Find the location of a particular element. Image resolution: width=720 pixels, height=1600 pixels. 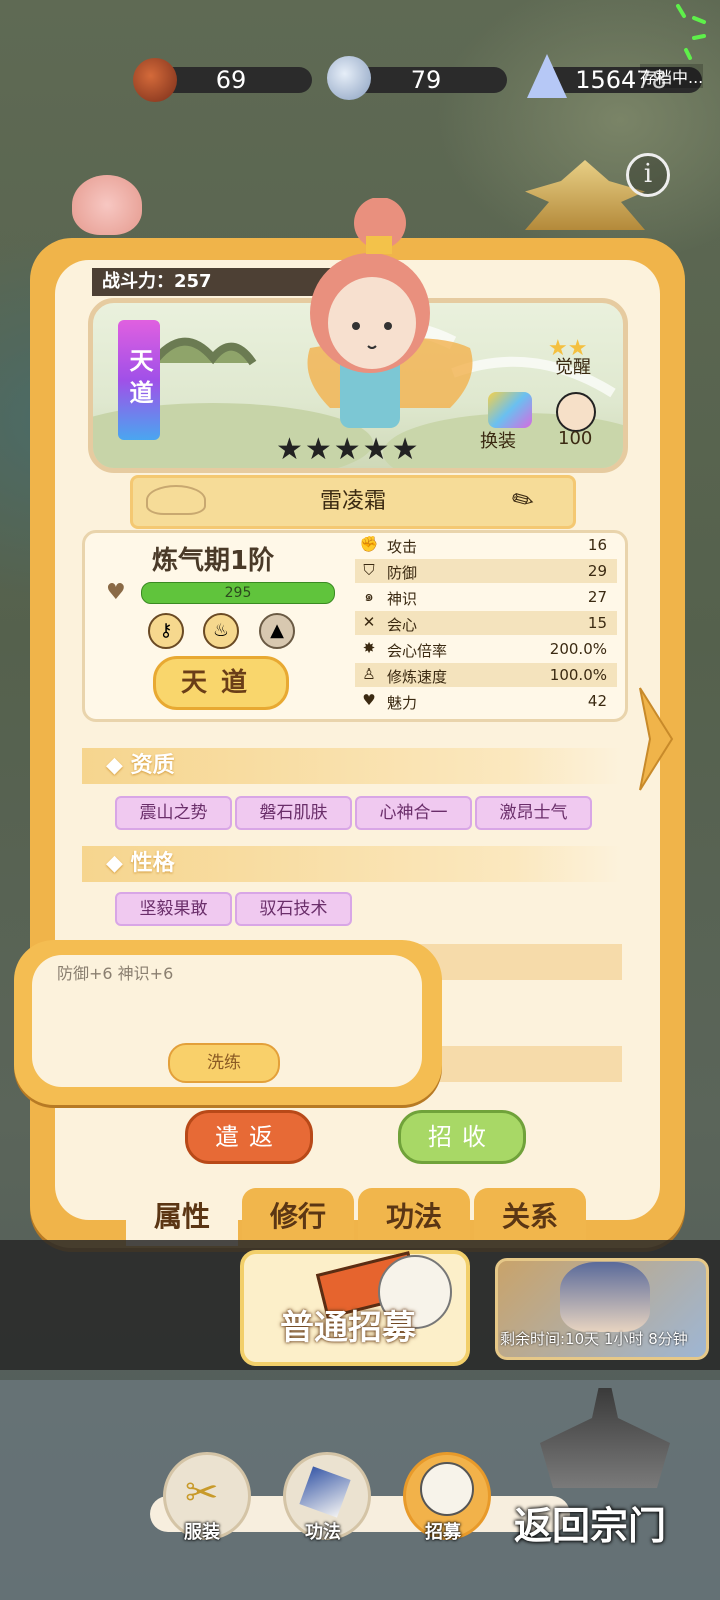

favor-value: 100 is located at coordinates (575, 438).